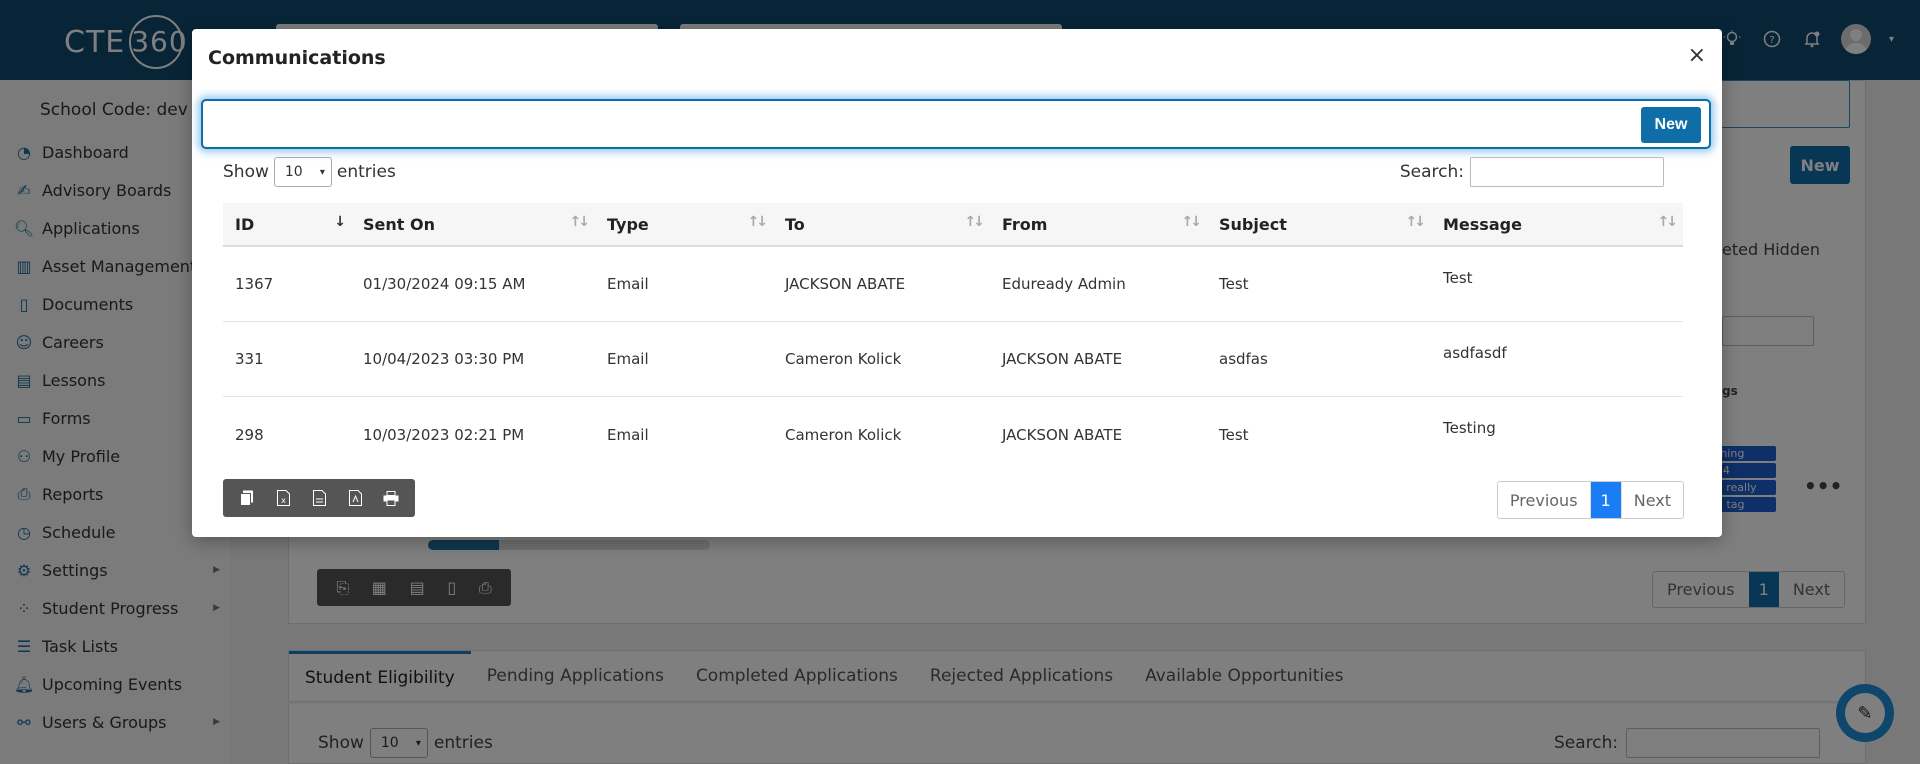  Describe the element at coordinates (795, 224) in the screenshot. I see `column-label: To` at that location.